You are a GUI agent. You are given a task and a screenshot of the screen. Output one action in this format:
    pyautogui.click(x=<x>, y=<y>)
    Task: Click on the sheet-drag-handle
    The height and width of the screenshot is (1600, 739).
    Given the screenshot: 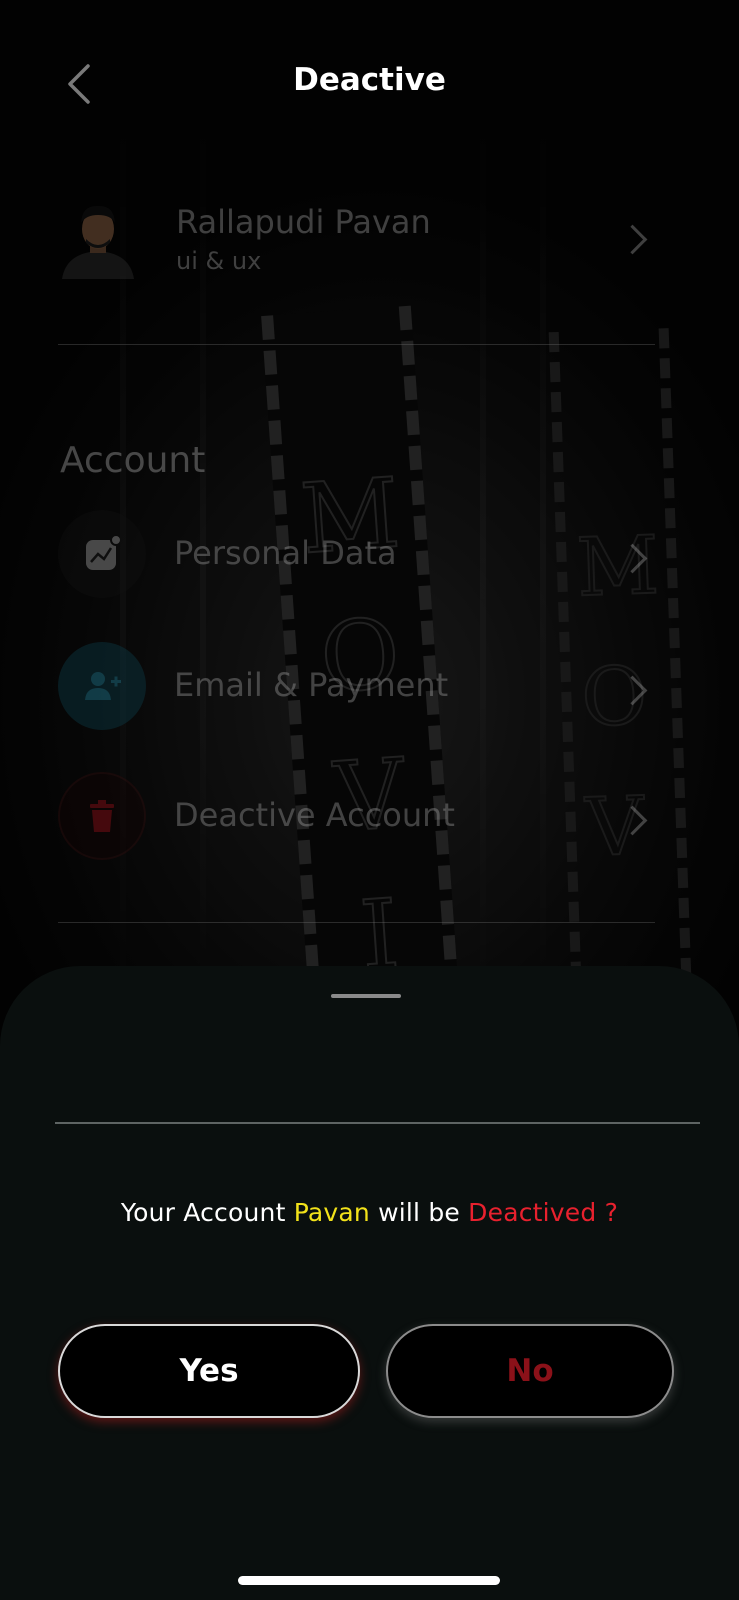 What is the action you would take?
    pyautogui.click(x=366, y=996)
    